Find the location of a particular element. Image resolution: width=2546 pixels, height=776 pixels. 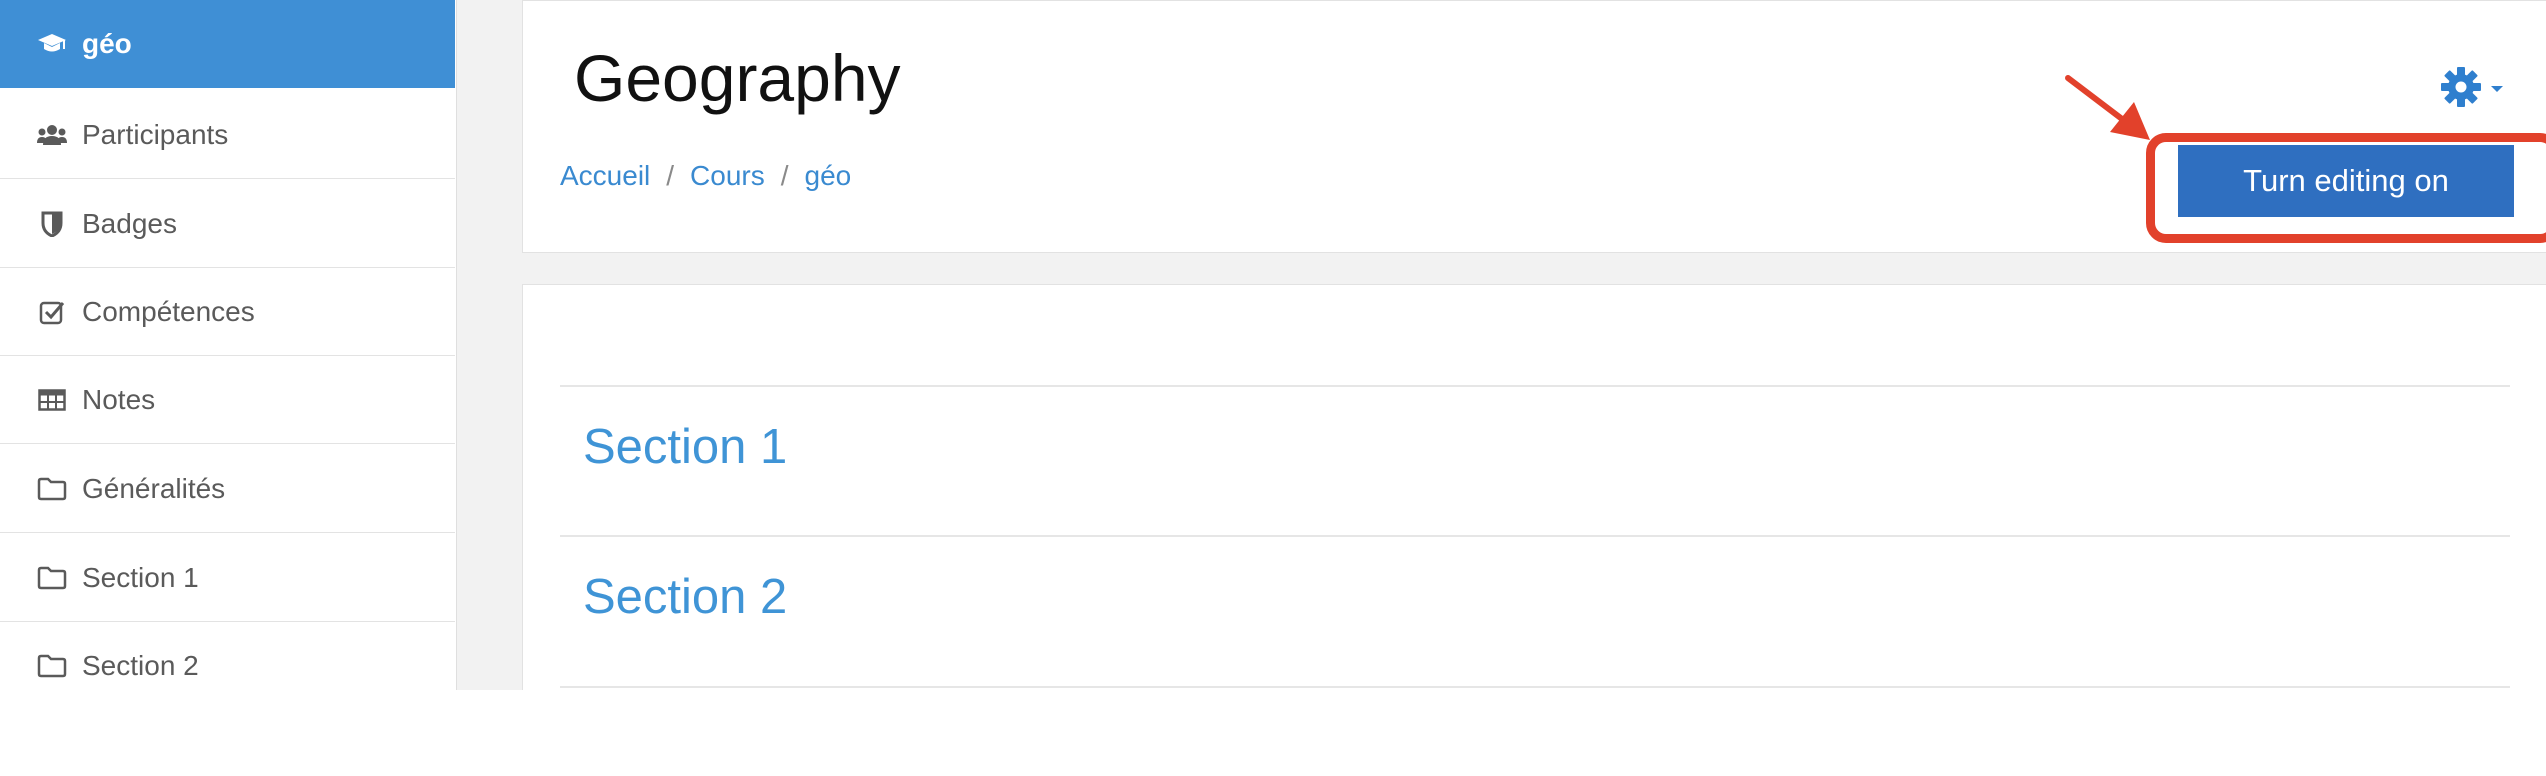

sidebar-item-label: Notes is located at coordinates (119, 399).